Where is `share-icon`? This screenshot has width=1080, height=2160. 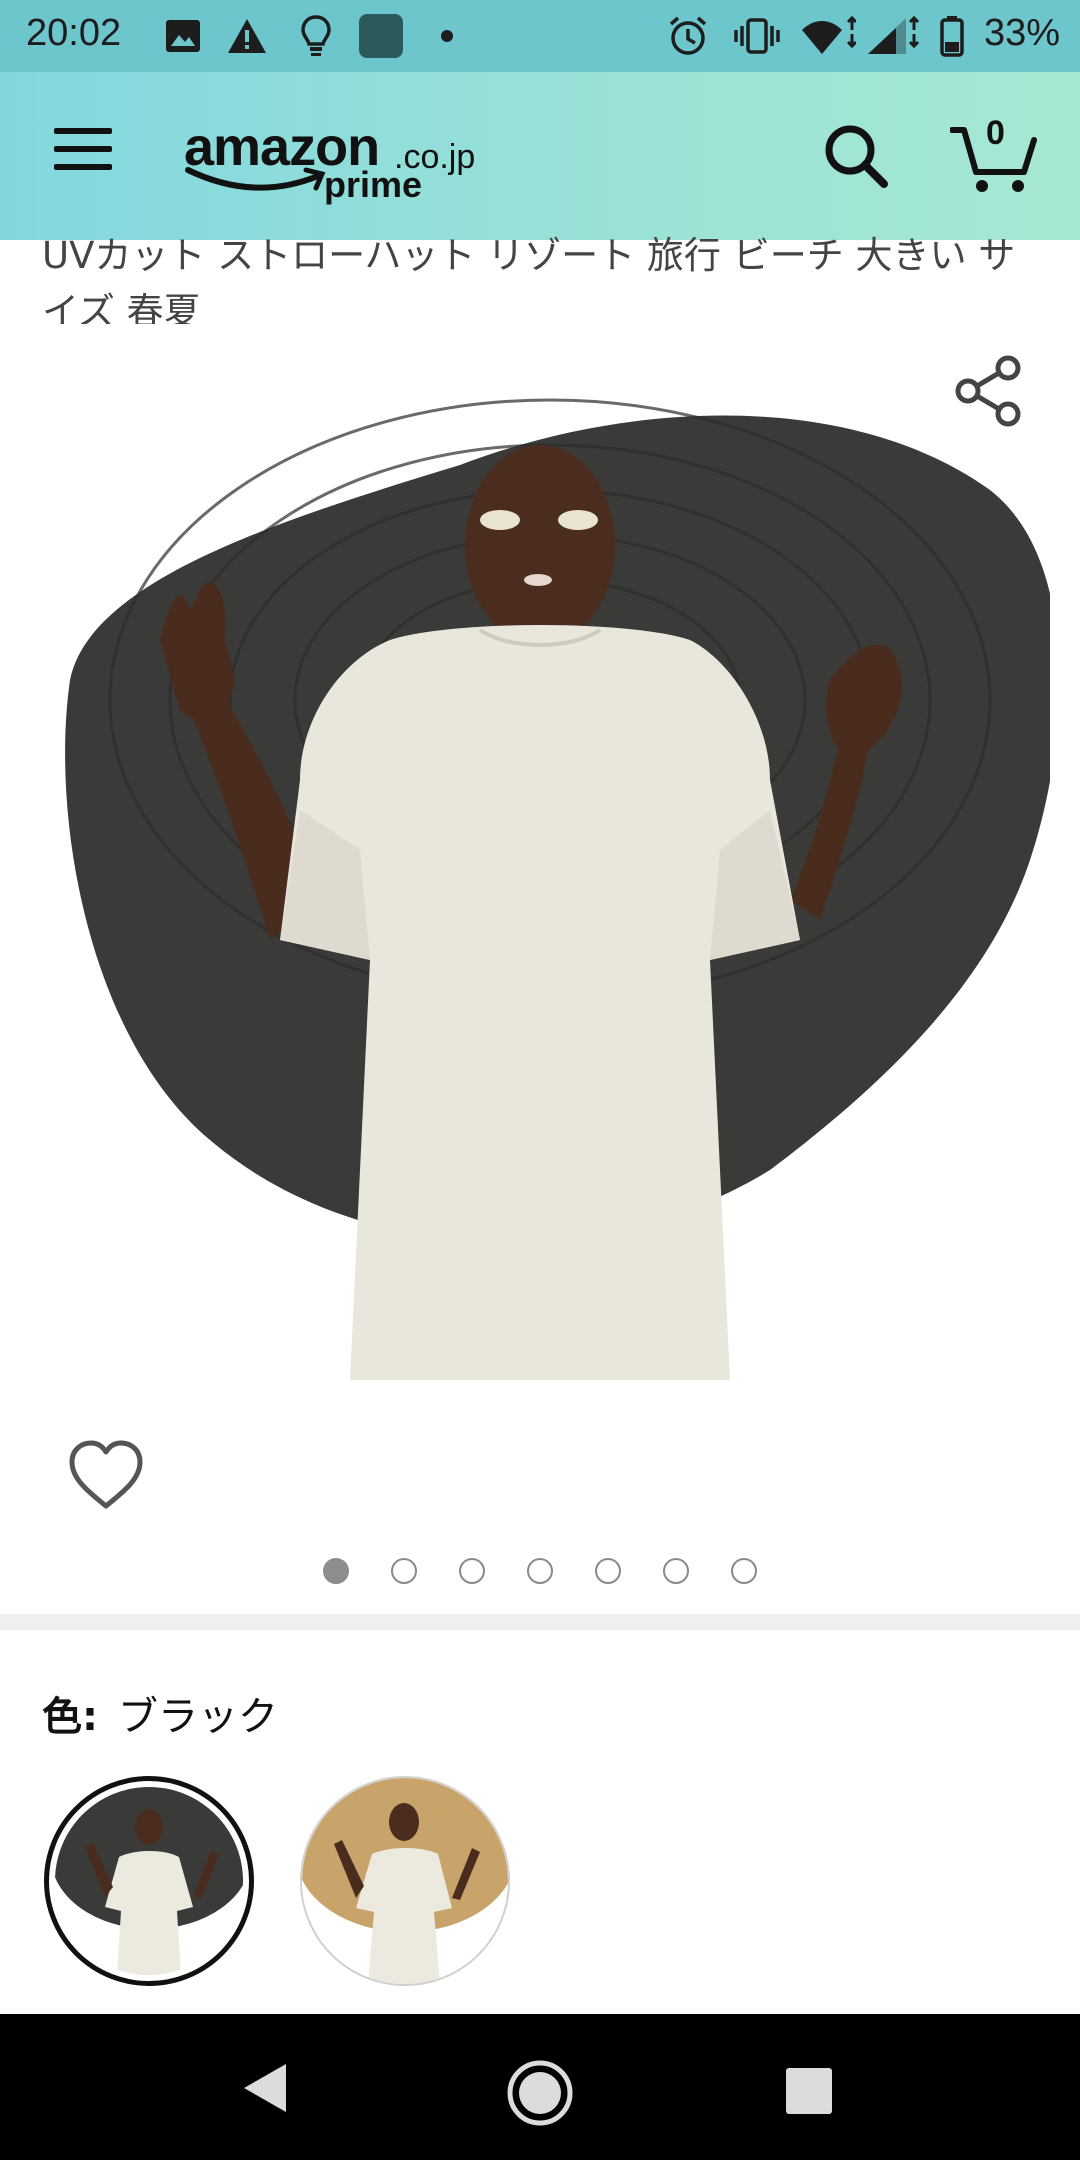
share-icon is located at coordinates (988, 391).